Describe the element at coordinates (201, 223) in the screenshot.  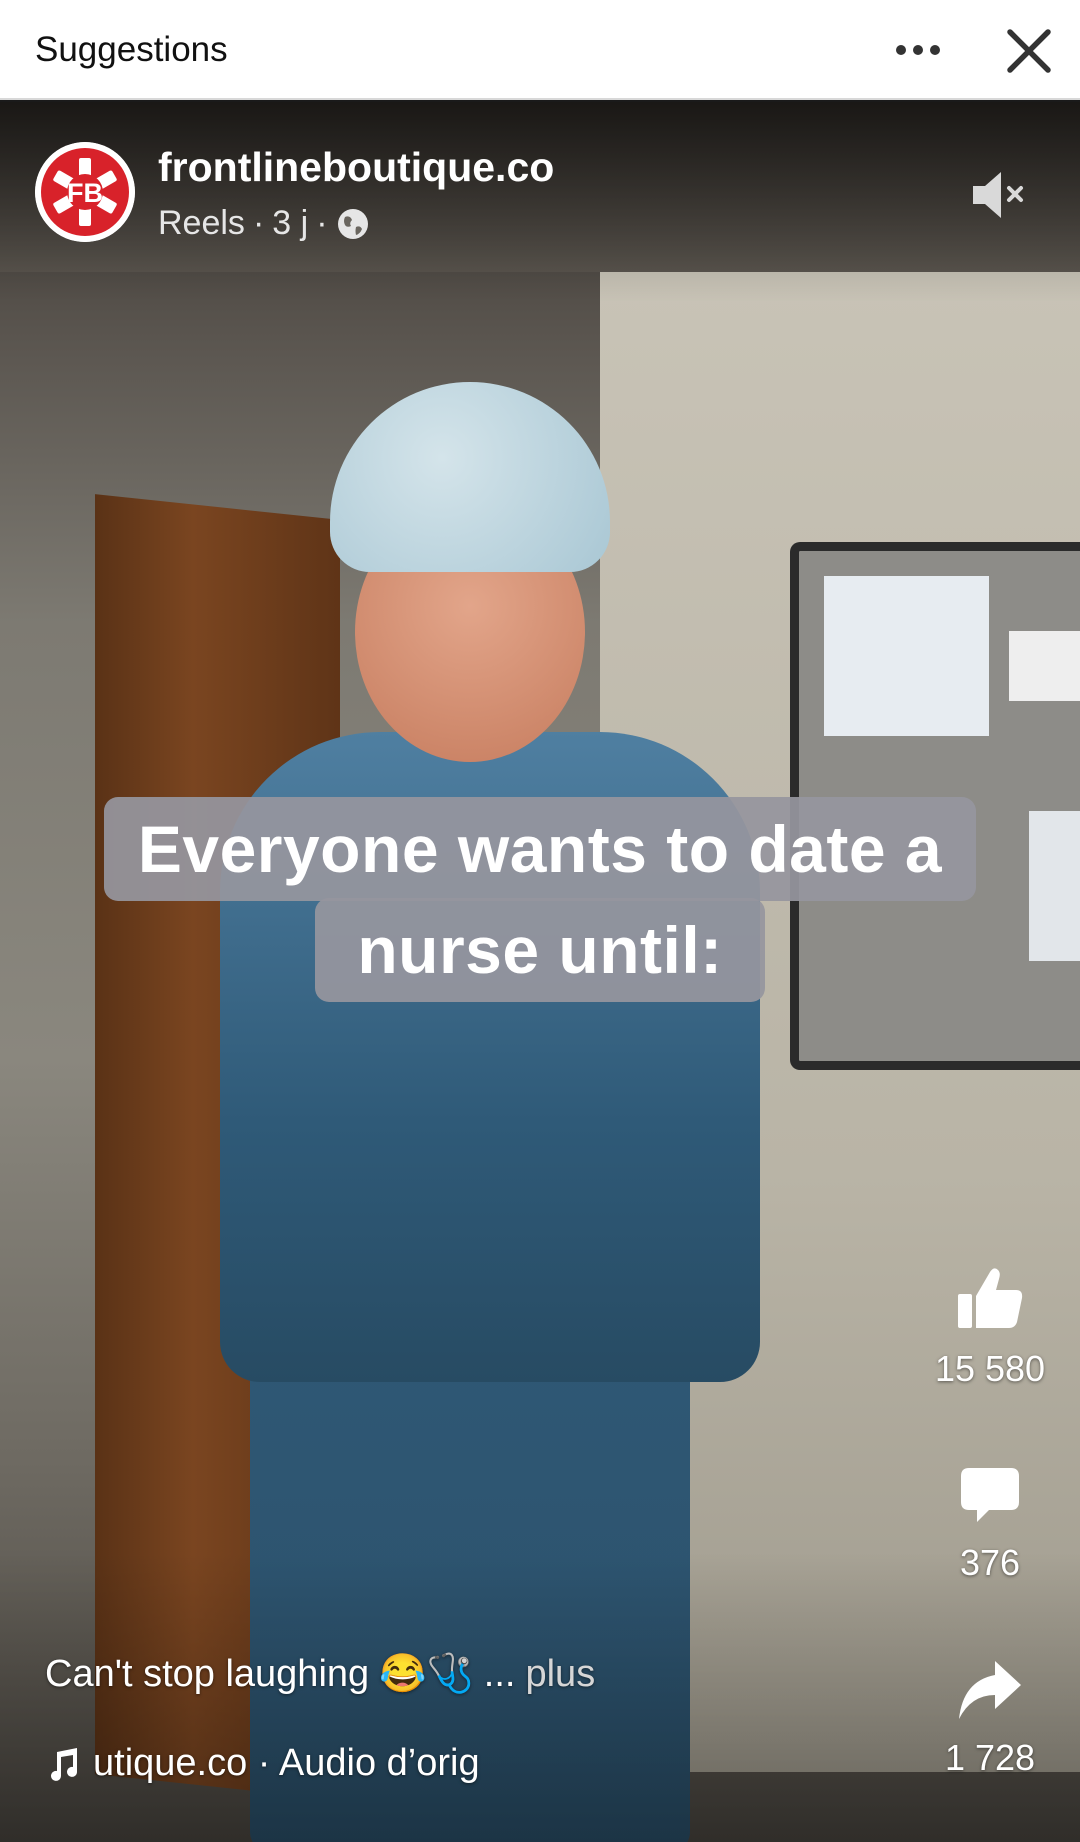
I see `post-type: Reels` at that location.